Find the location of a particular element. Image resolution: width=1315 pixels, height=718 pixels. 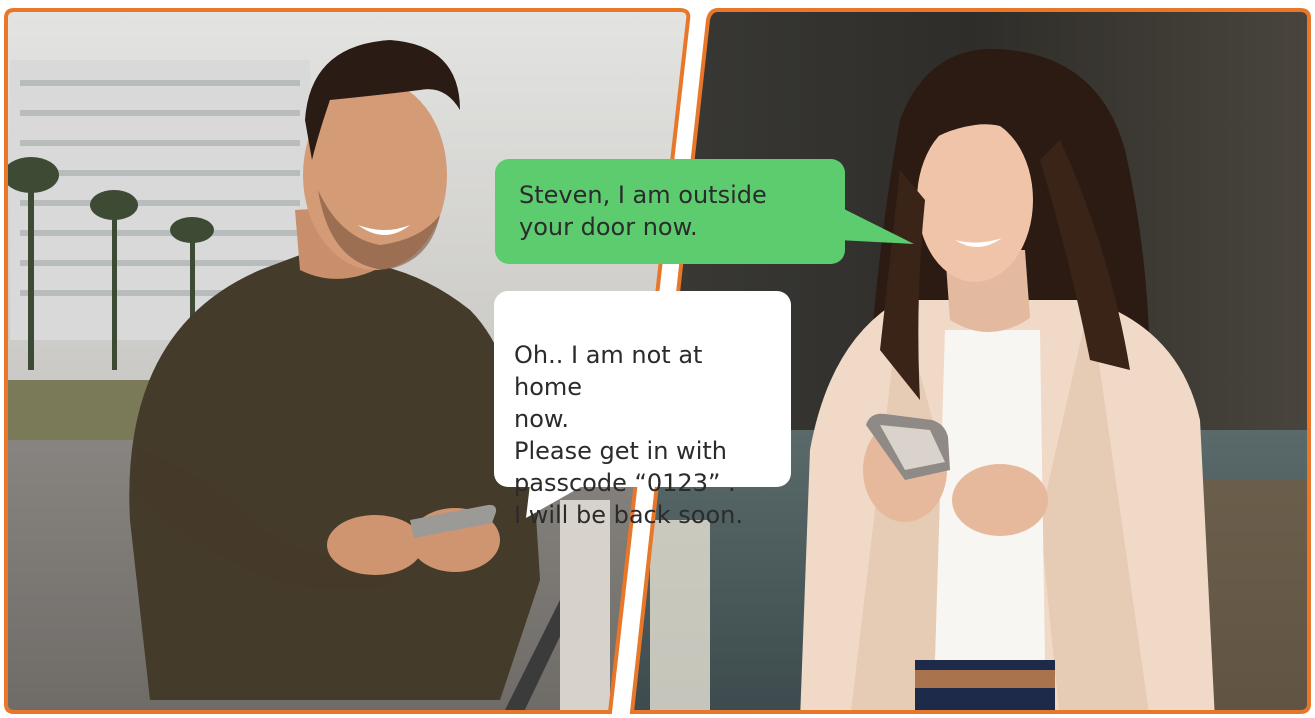

incoming-message-bubble: Steven, I am outside your door now. is located at coordinates (670, 211).